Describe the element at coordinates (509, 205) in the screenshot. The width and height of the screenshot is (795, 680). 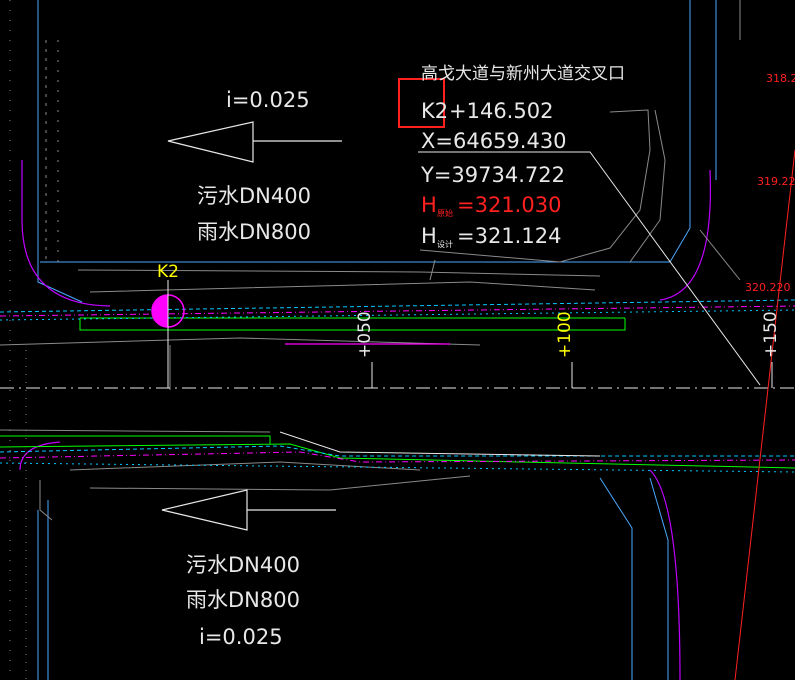
I see `svg-text: =321.030` at that location.